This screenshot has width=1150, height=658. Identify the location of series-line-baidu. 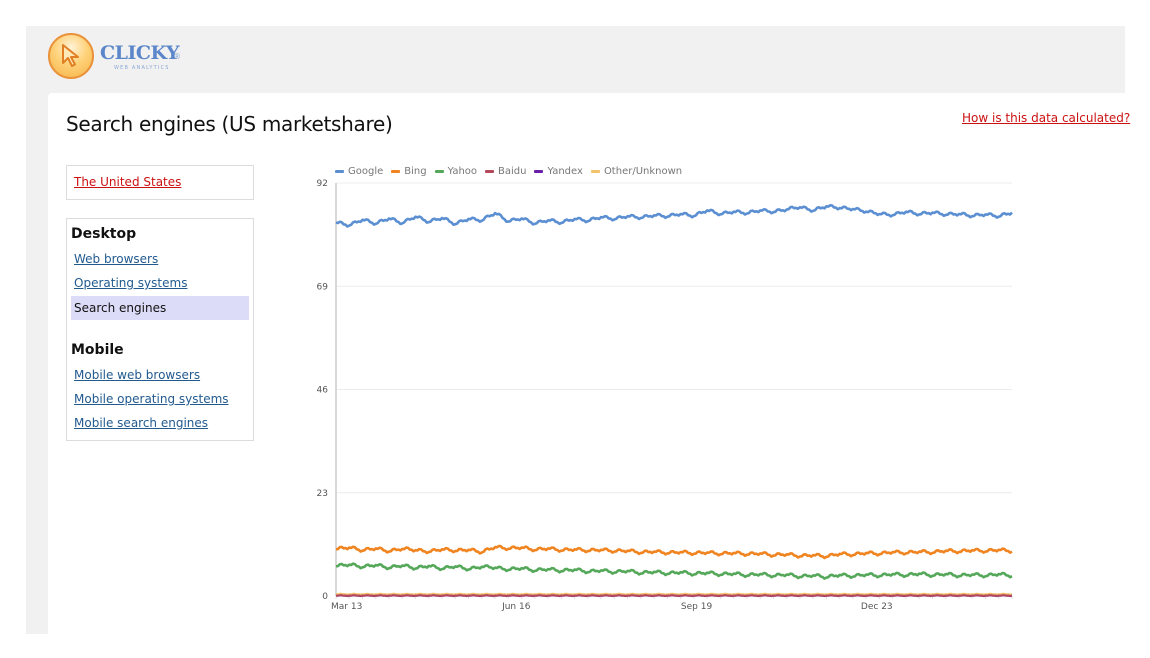
(674, 595).